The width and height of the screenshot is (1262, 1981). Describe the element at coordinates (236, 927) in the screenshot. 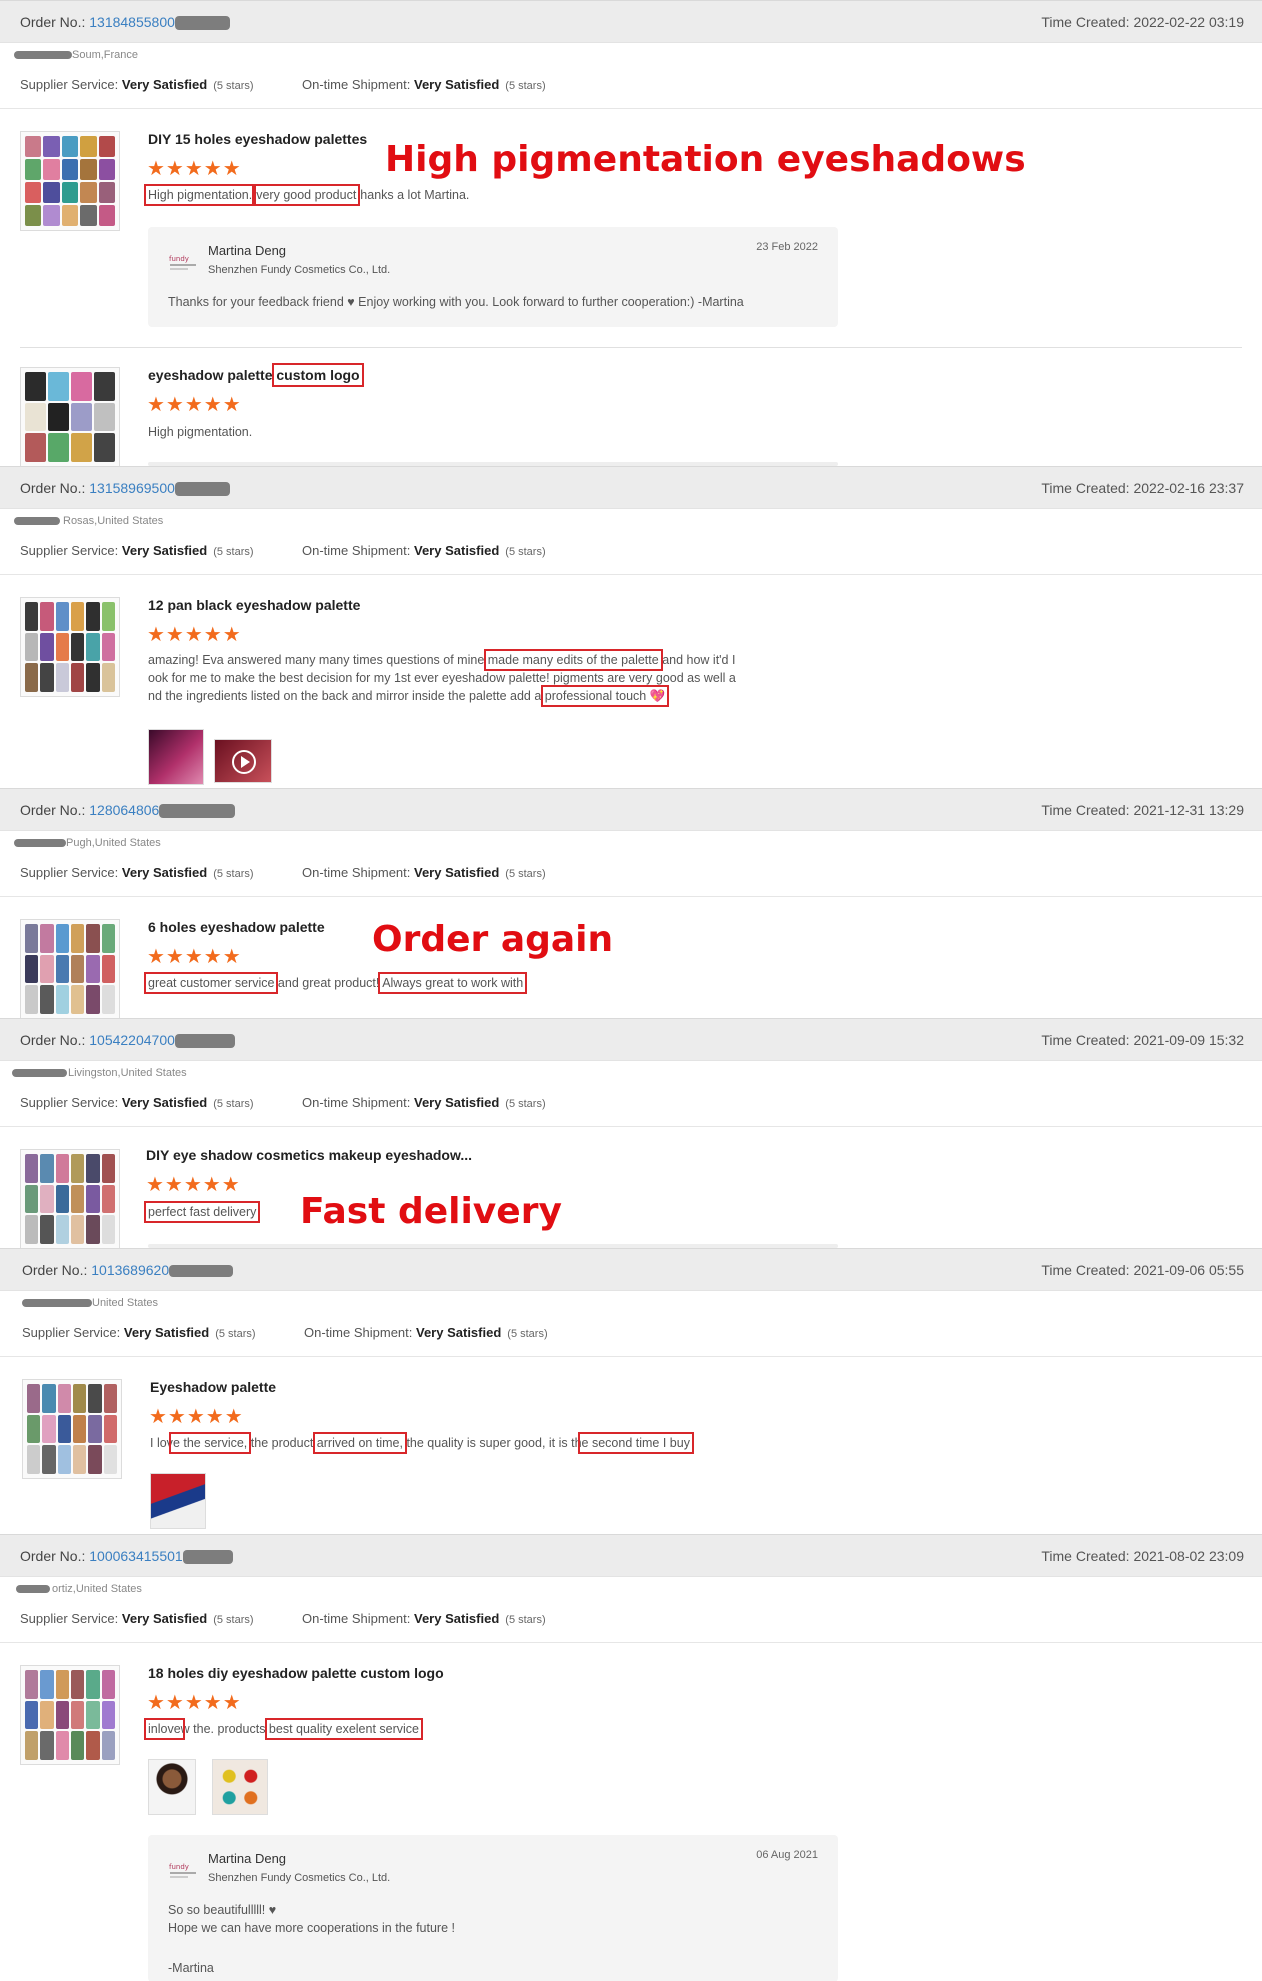

I see `product-title: 6 holes eyeshadow palette` at that location.